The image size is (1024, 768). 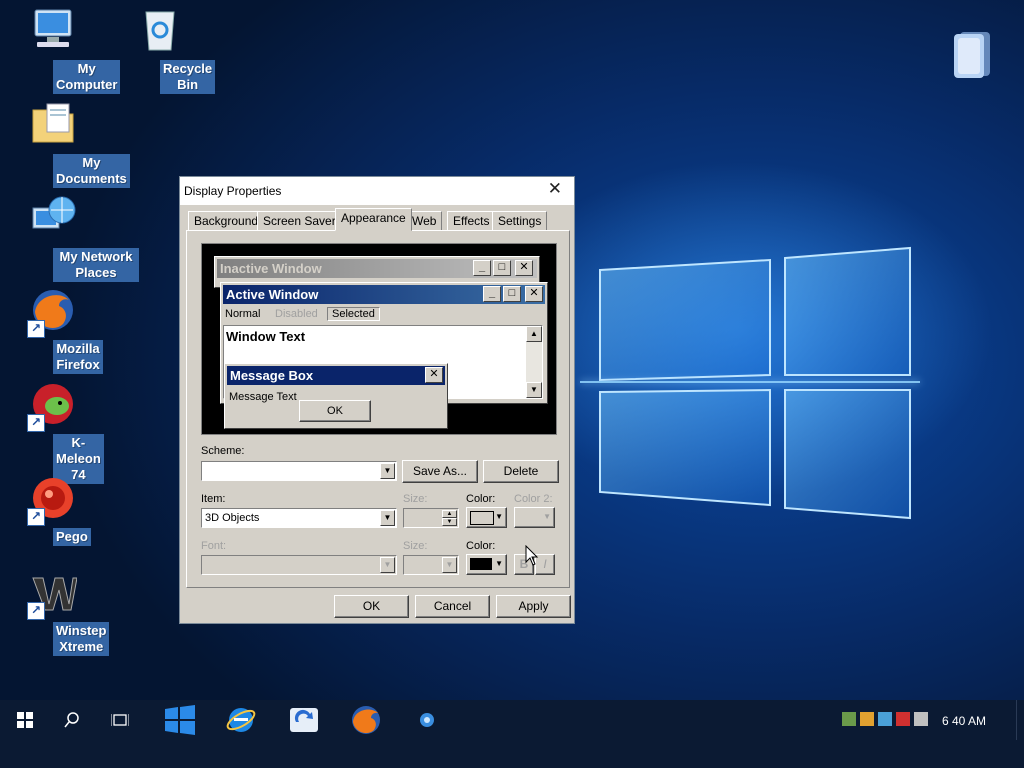 I want to click on desktop-icon-label: Winstep Xtreme, so click(x=81, y=639).